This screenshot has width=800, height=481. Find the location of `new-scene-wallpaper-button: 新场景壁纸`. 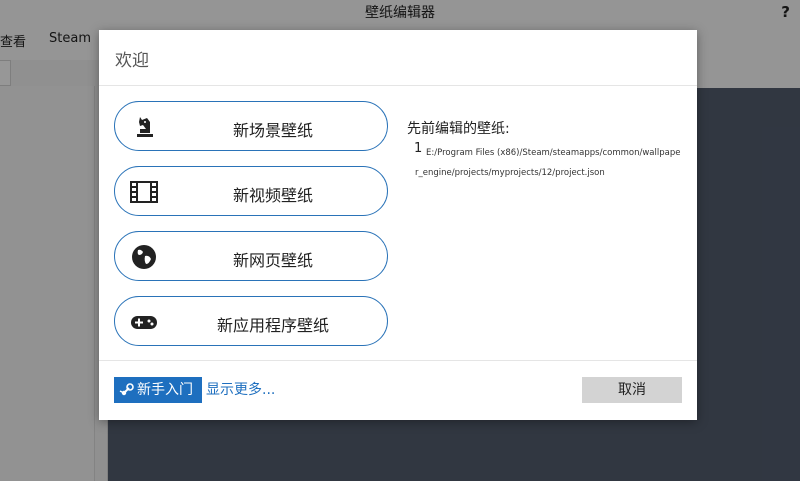

new-scene-wallpaper-button: 新场景壁纸 is located at coordinates (251, 126).